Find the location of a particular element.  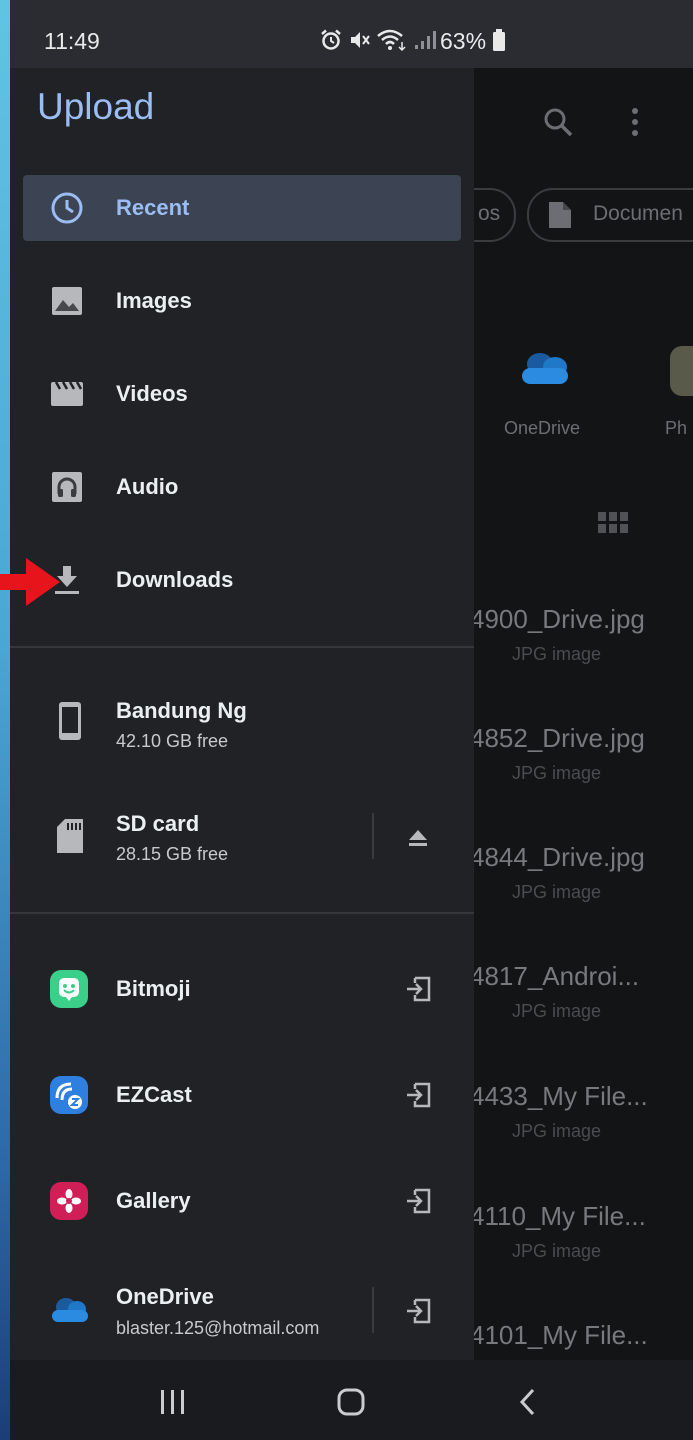

chip-documents: Documen is located at coordinates (610, 215).